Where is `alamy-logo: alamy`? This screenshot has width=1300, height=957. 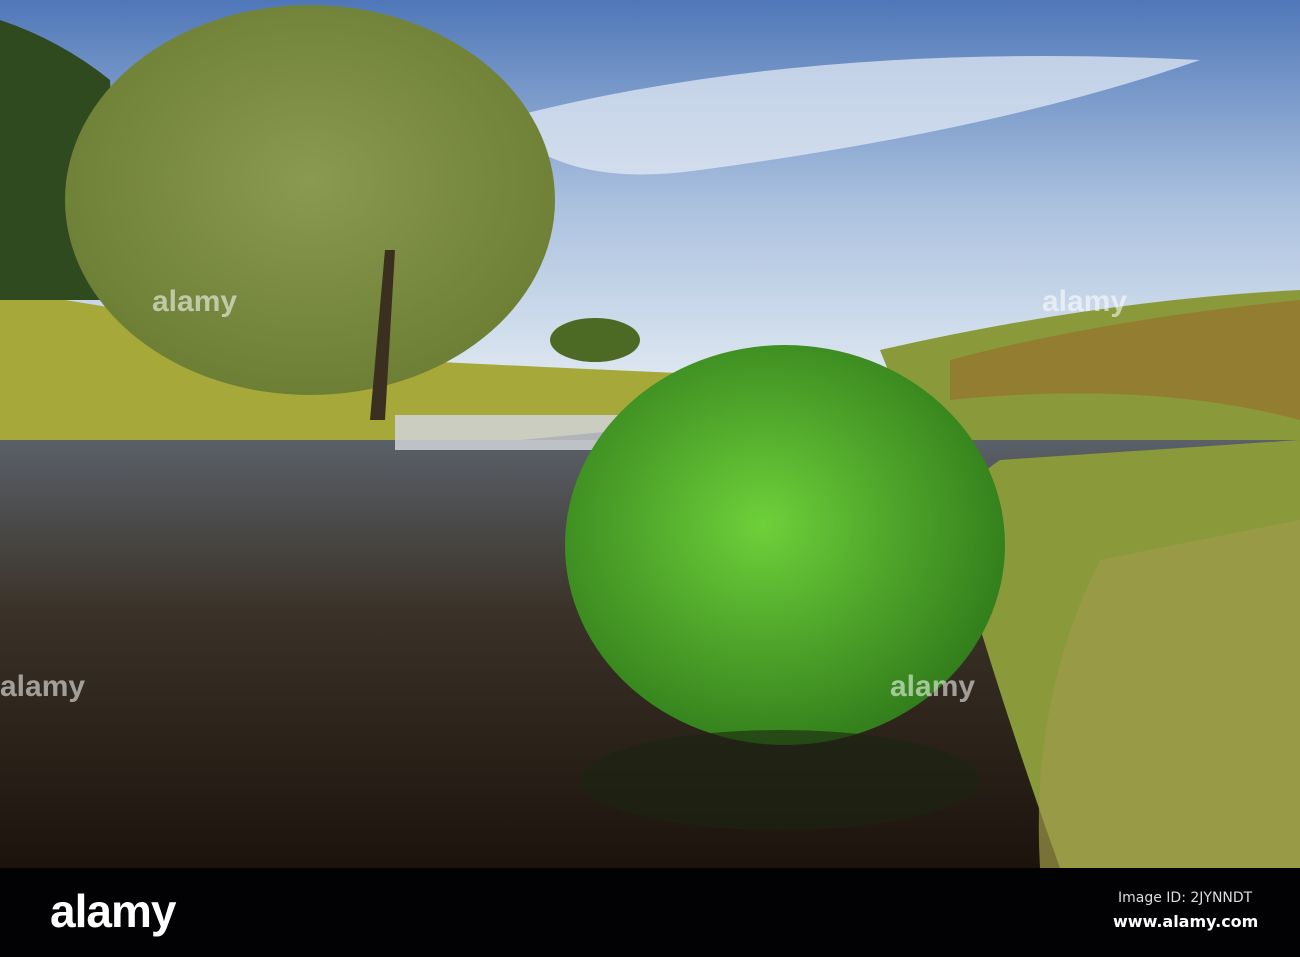
alamy-logo: alamy is located at coordinates (113, 911).